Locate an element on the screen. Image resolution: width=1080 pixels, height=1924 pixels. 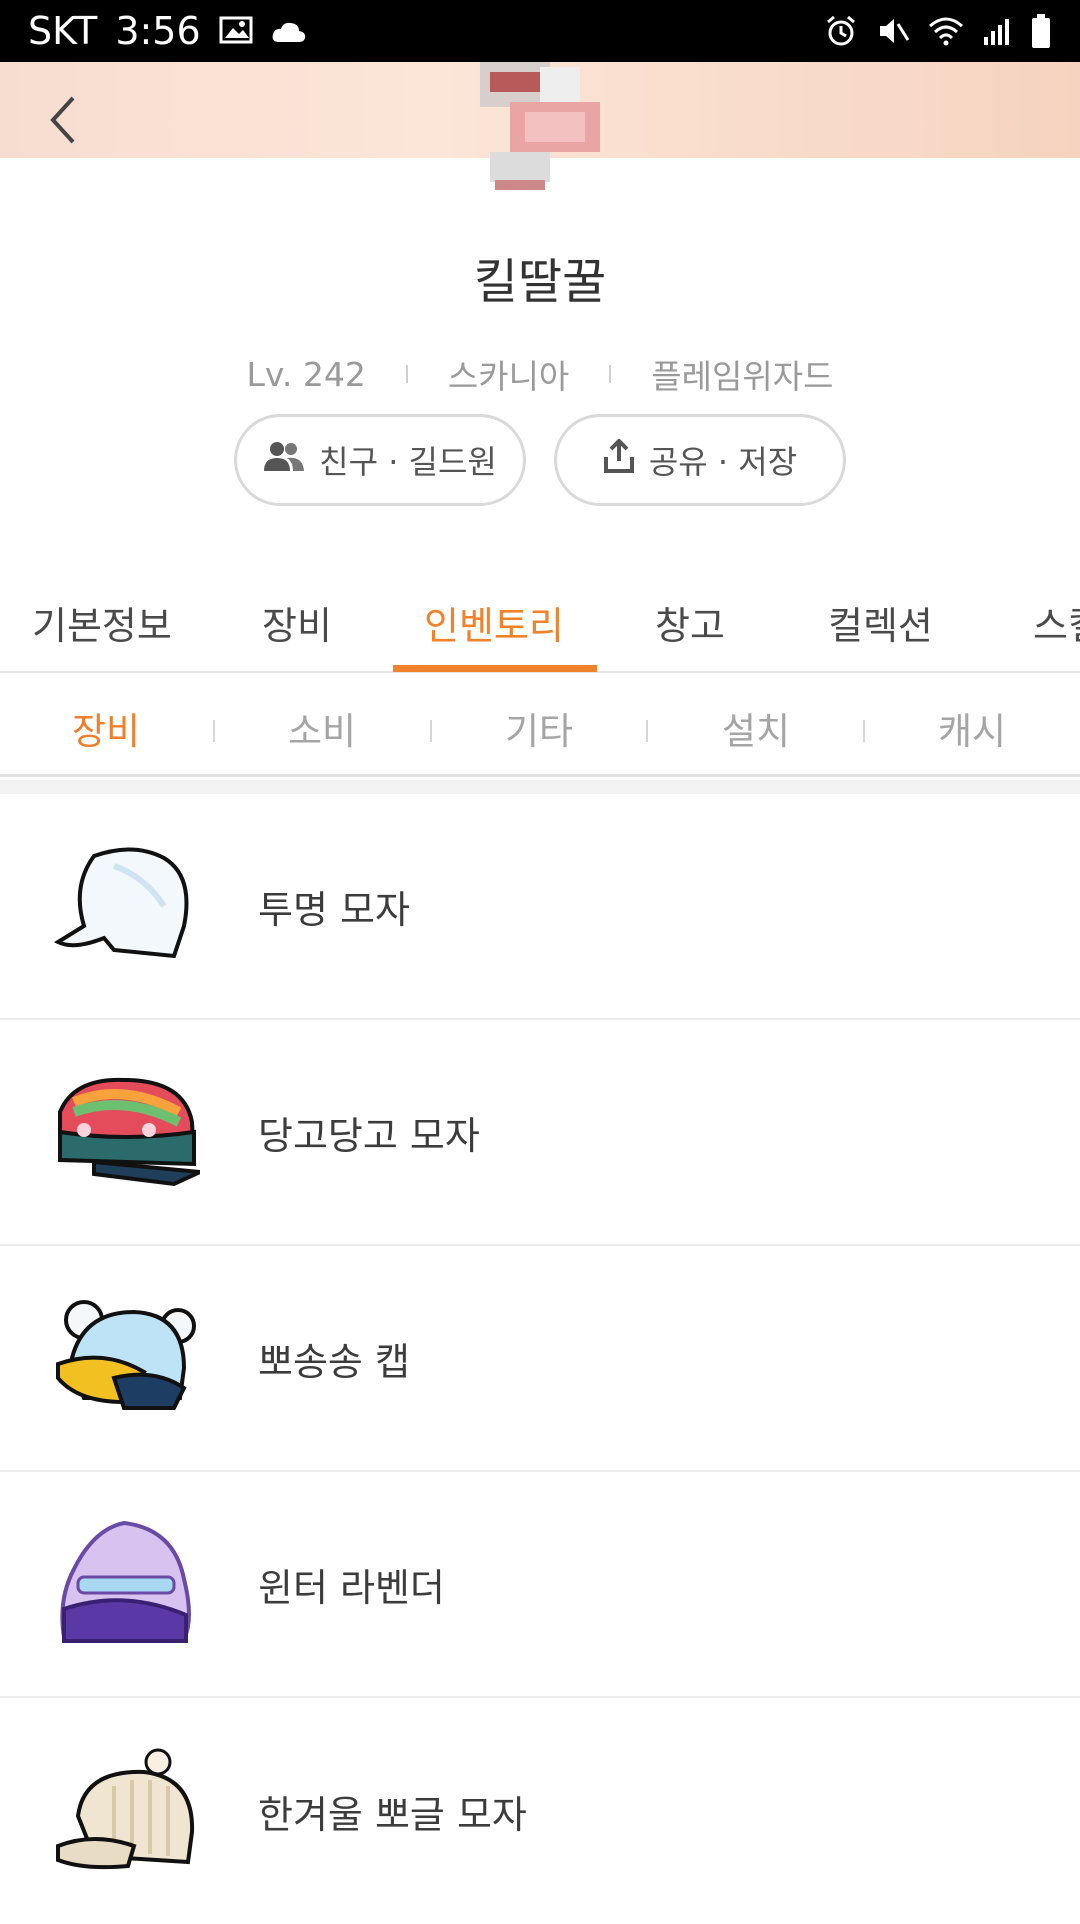
tab-equipment: 장비 is located at coordinates (297, 622).